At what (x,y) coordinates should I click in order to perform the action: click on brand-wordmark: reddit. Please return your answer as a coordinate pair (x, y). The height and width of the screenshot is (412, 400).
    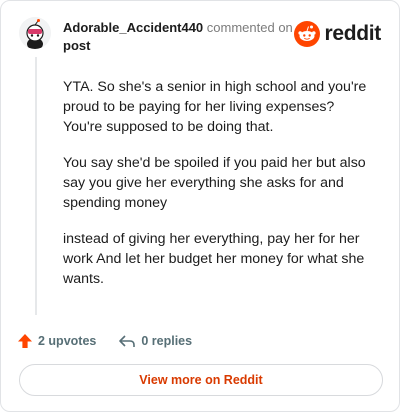
    Looking at the image, I should click on (352, 33).